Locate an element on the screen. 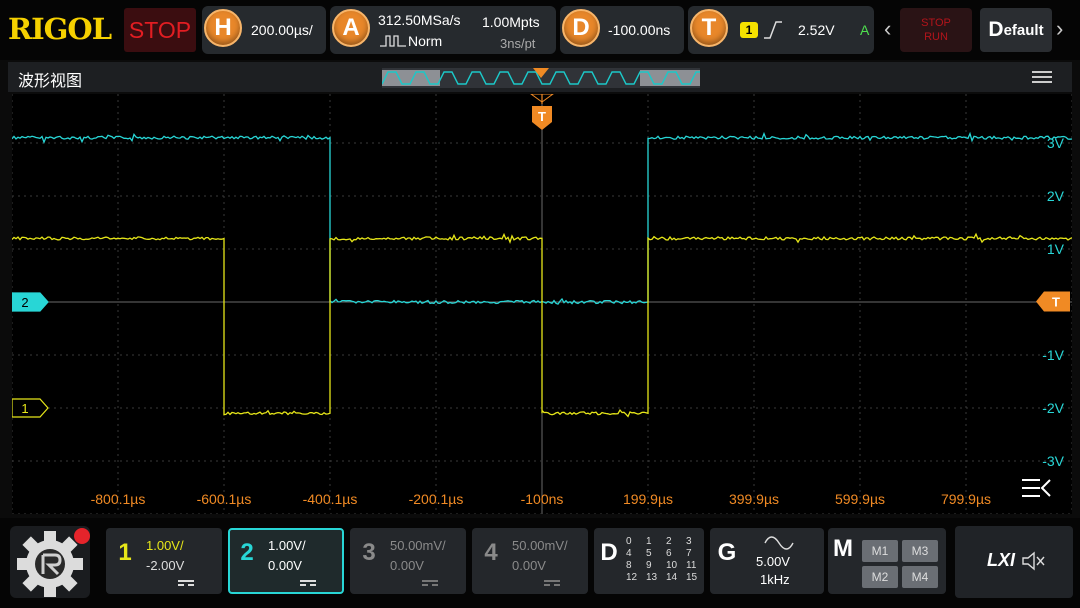 This screenshot has height=608, width=1080. sample-rate: 312.50MSa/s is located at coordinates (419, 20).